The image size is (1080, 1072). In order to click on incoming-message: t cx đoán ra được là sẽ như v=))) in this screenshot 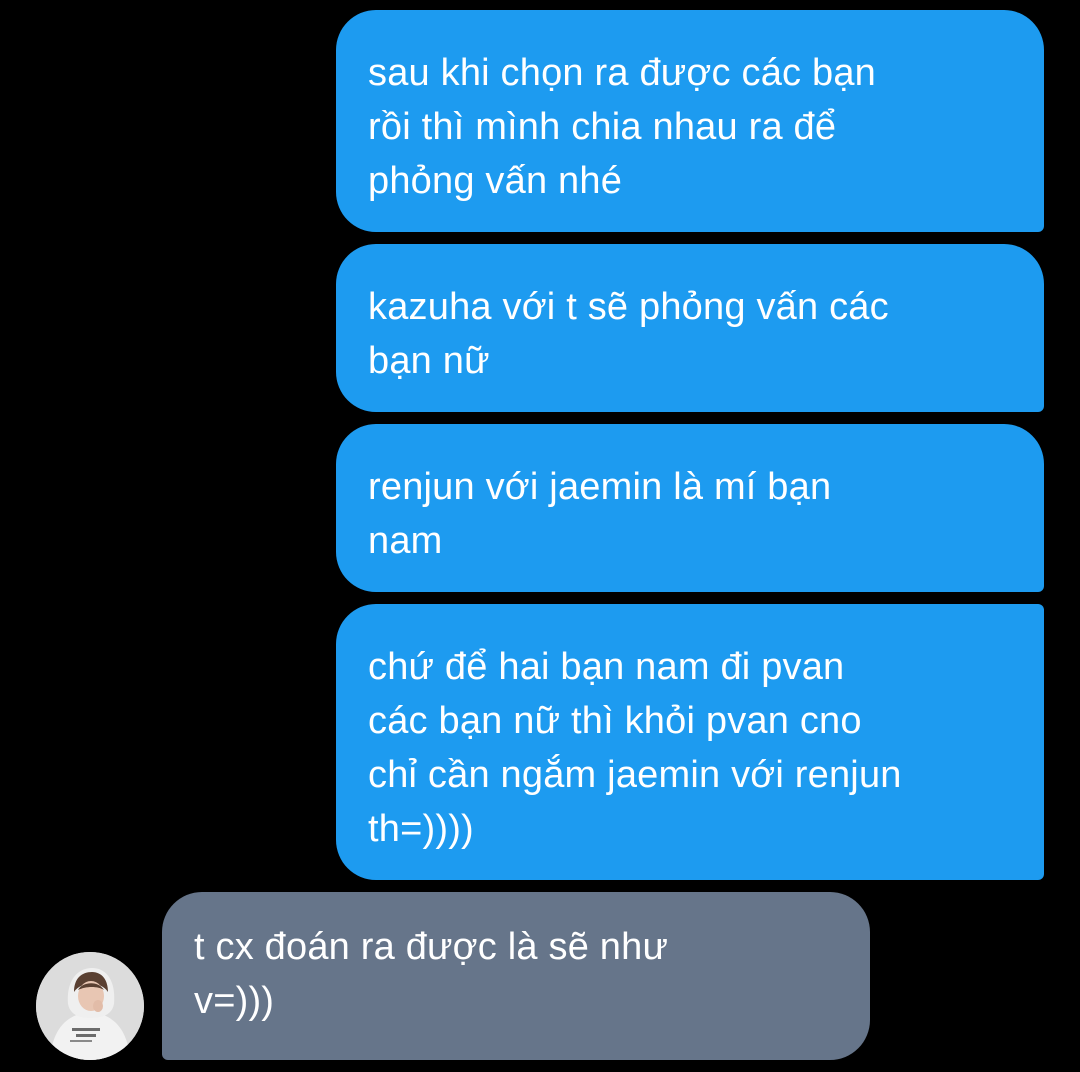, I will do `click(516, 976)`.